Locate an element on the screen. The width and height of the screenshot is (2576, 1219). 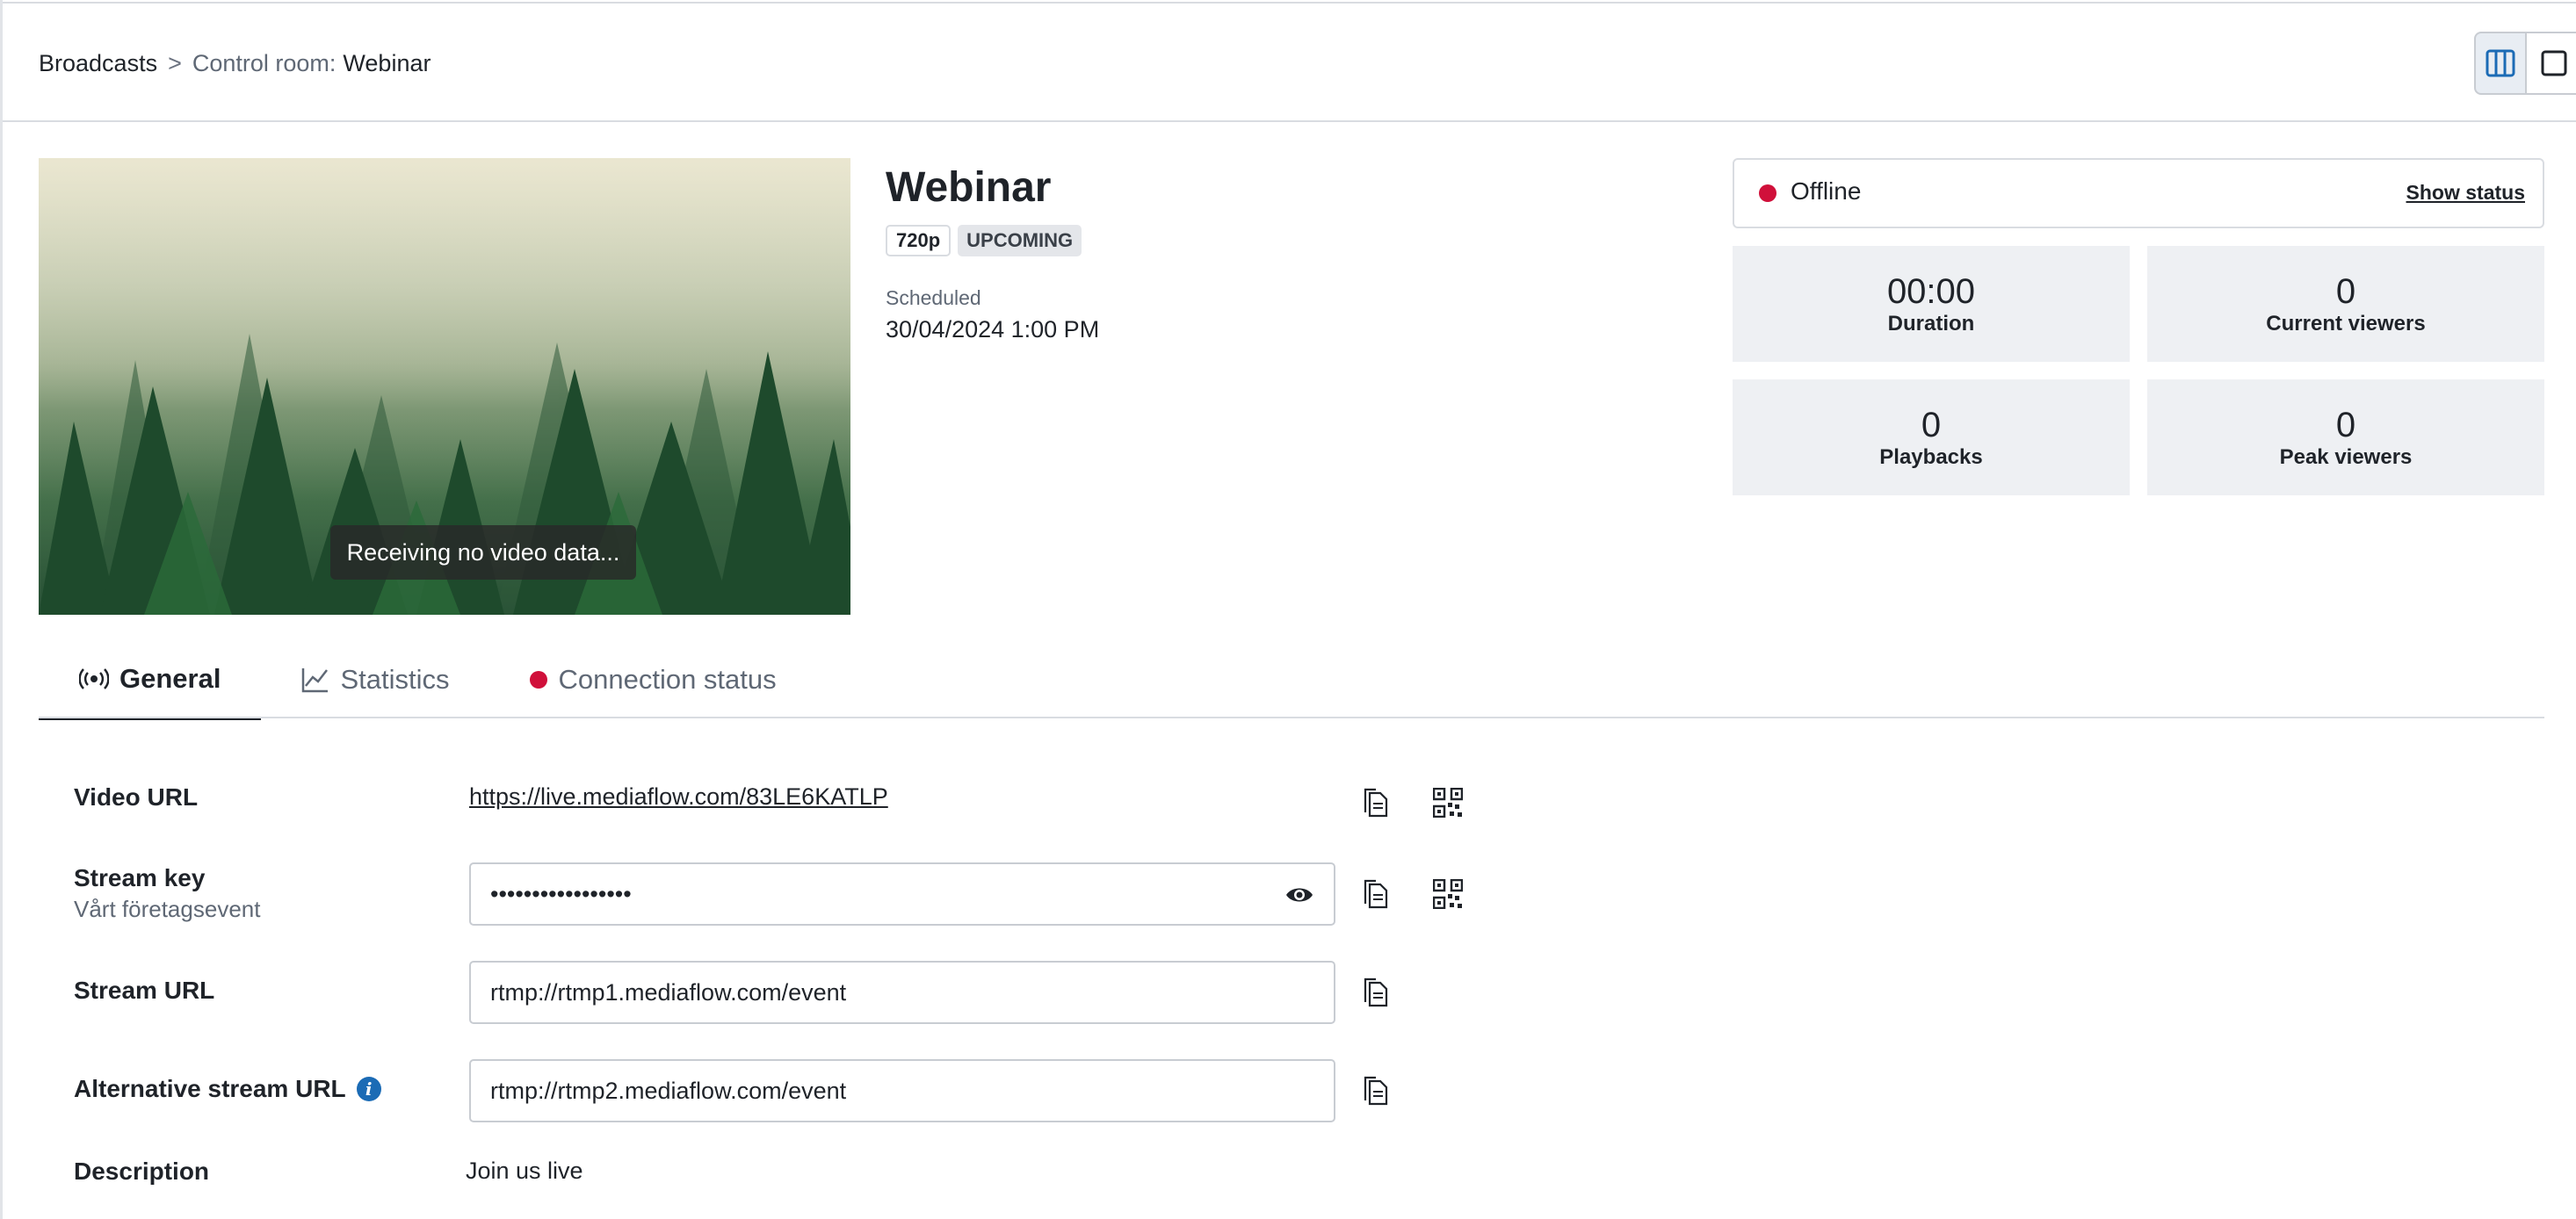
stat-label: Peak viewers is located at coordinates (2346, 457).